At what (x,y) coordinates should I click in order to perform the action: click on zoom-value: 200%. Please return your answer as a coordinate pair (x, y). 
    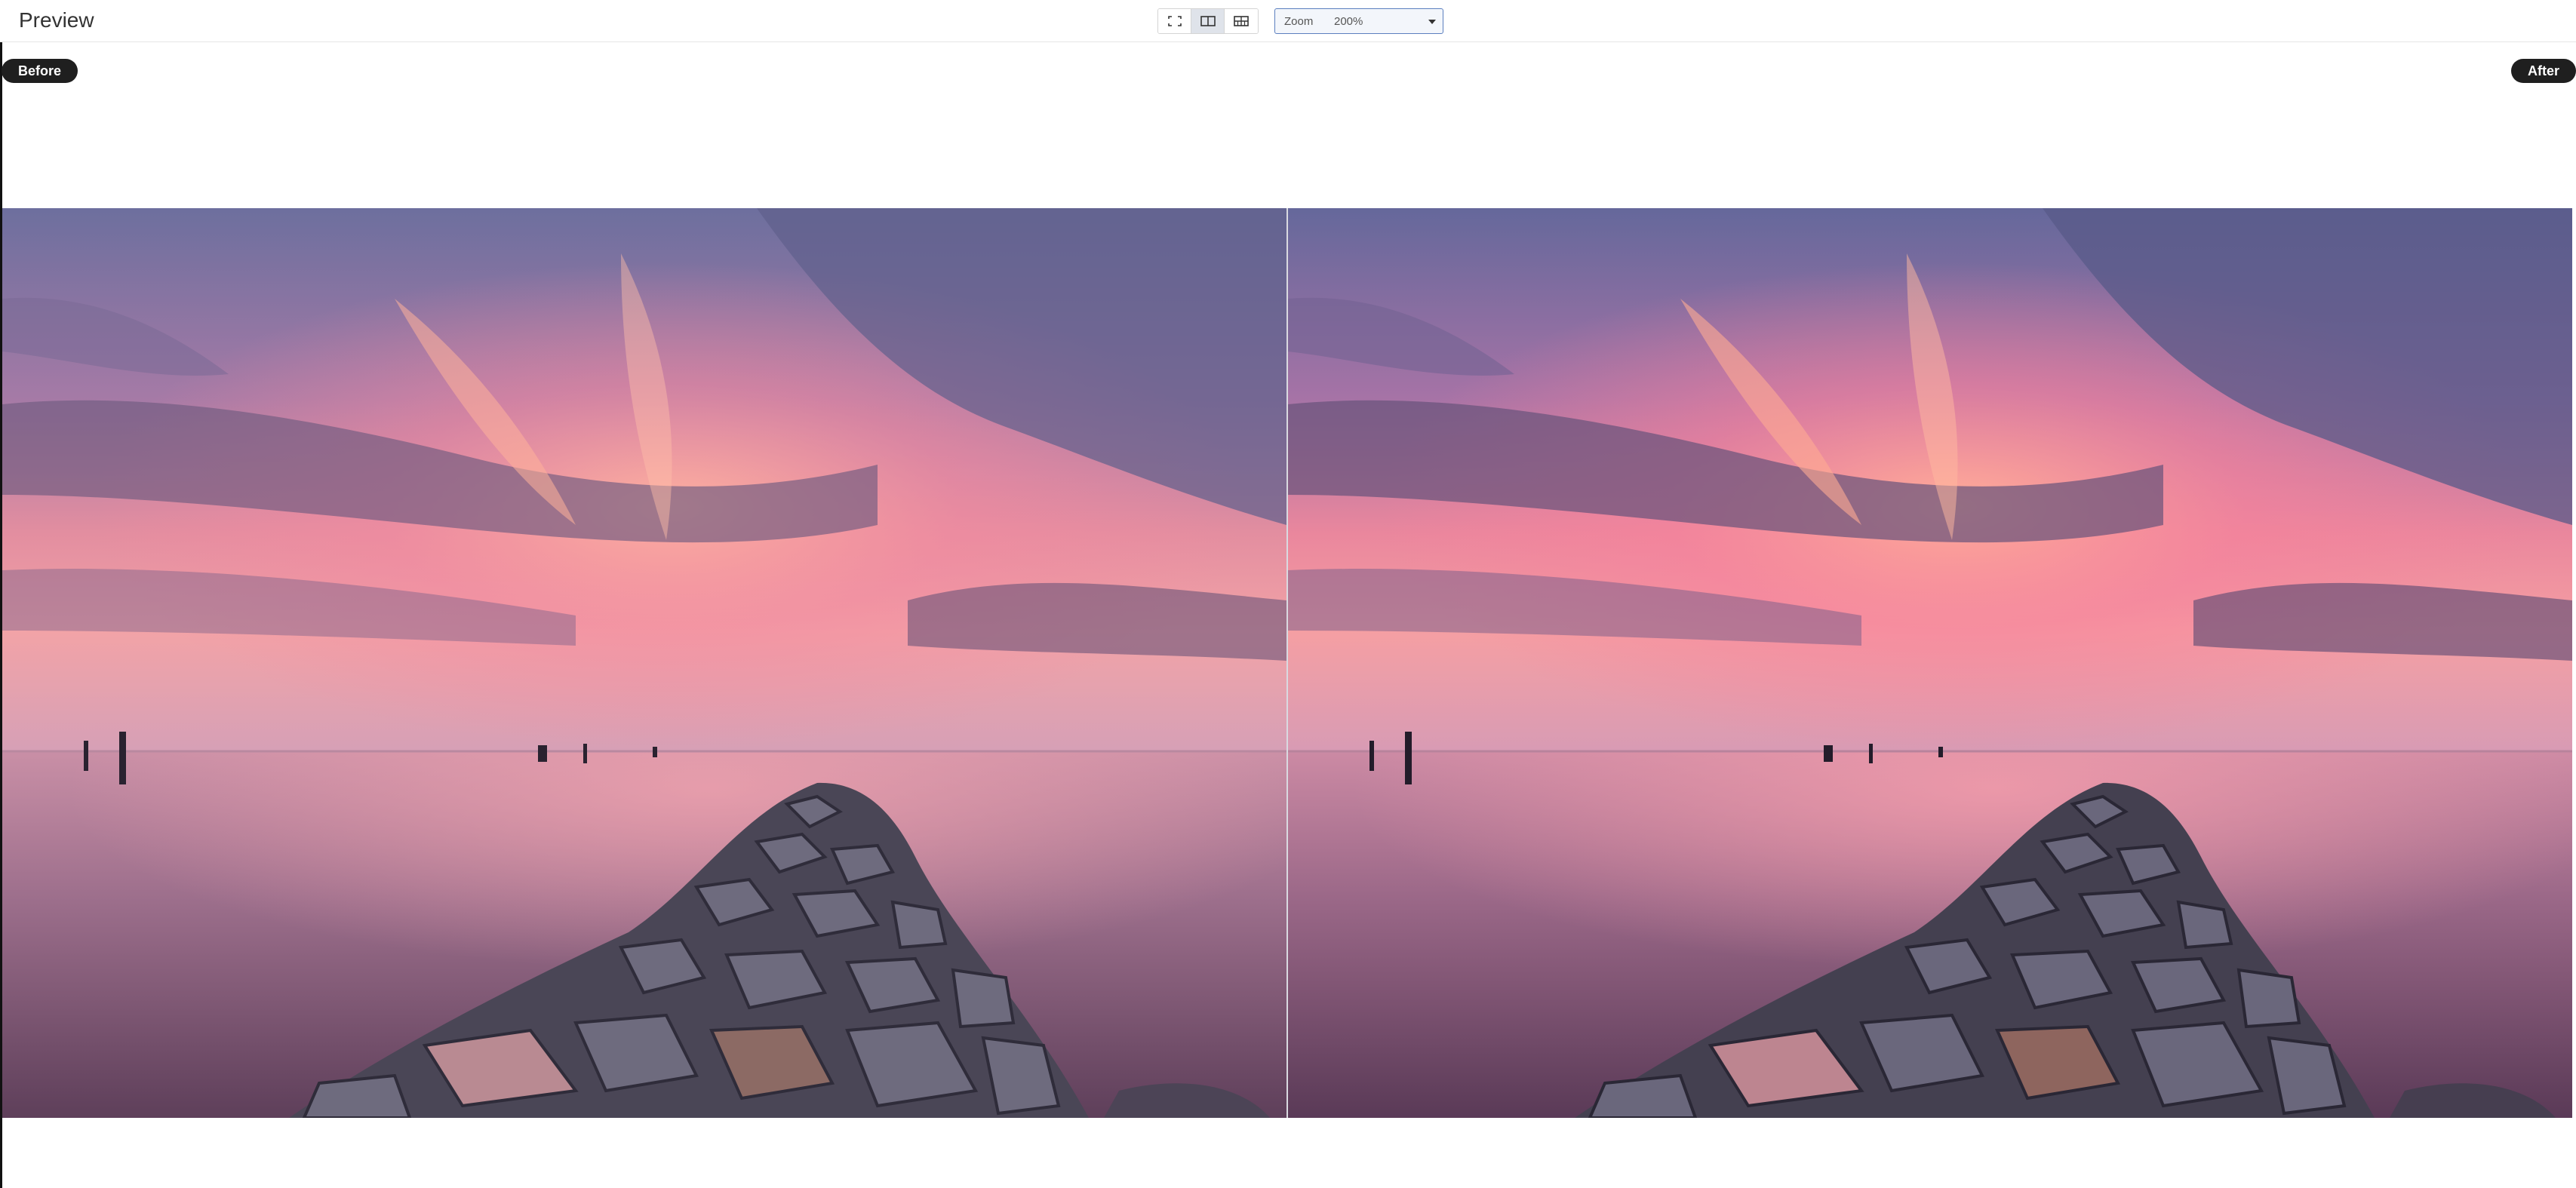
    Looking at the image, I should click on (1348, 21).